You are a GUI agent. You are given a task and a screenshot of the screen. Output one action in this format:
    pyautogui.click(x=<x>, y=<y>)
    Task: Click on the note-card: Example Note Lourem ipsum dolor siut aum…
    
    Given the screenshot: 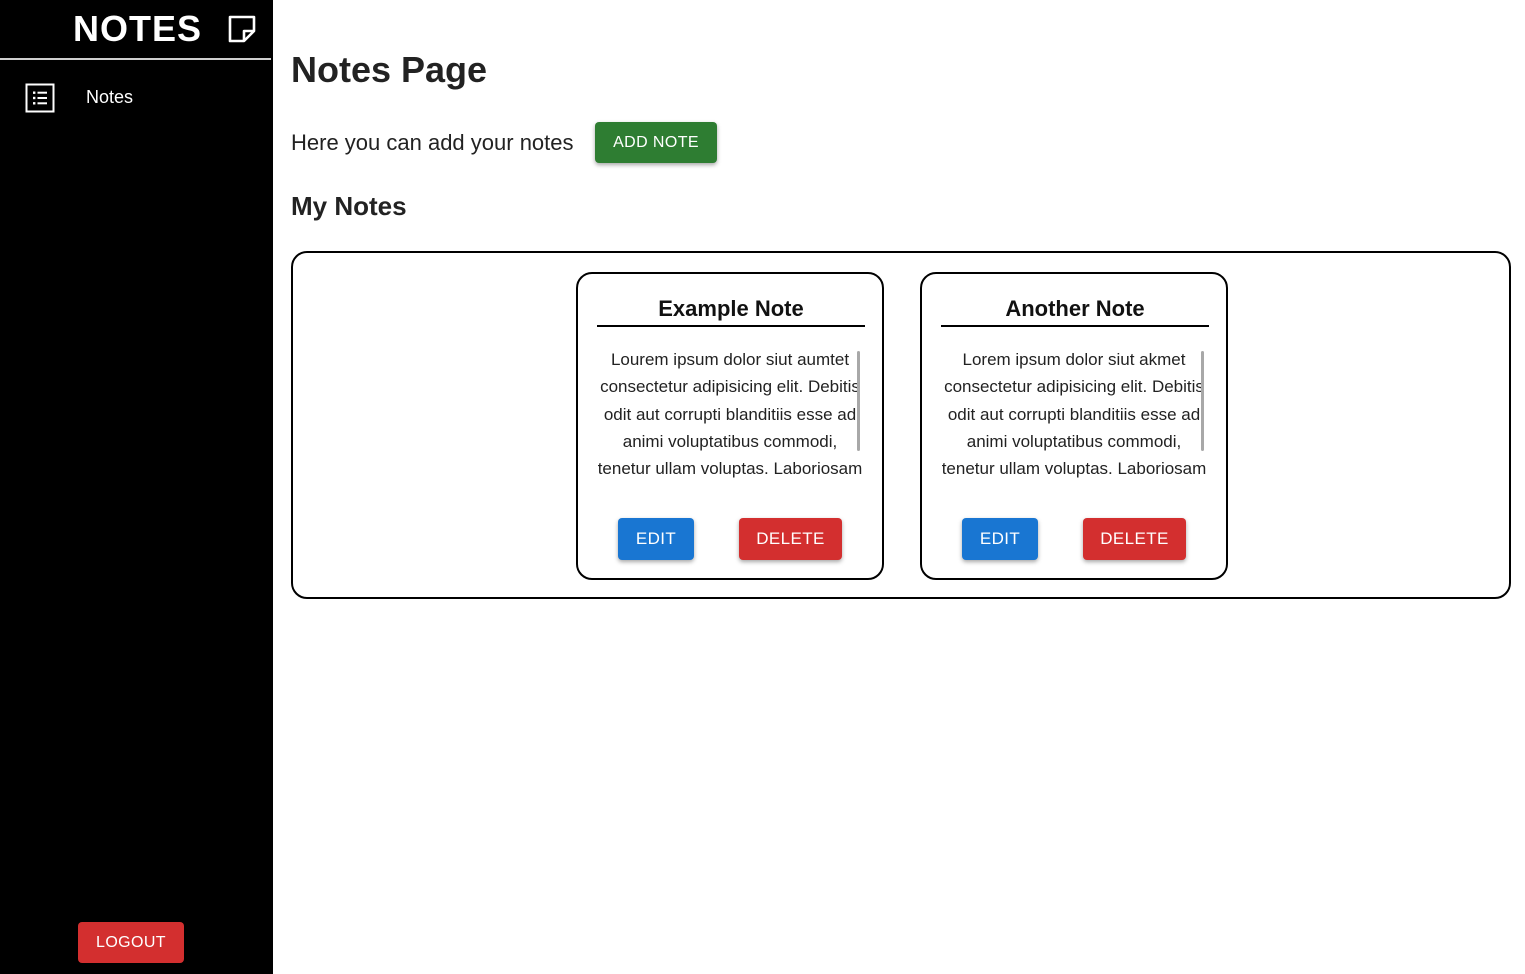 What is the action you would take?
    pyautogui.click(x=730, y=426)
    